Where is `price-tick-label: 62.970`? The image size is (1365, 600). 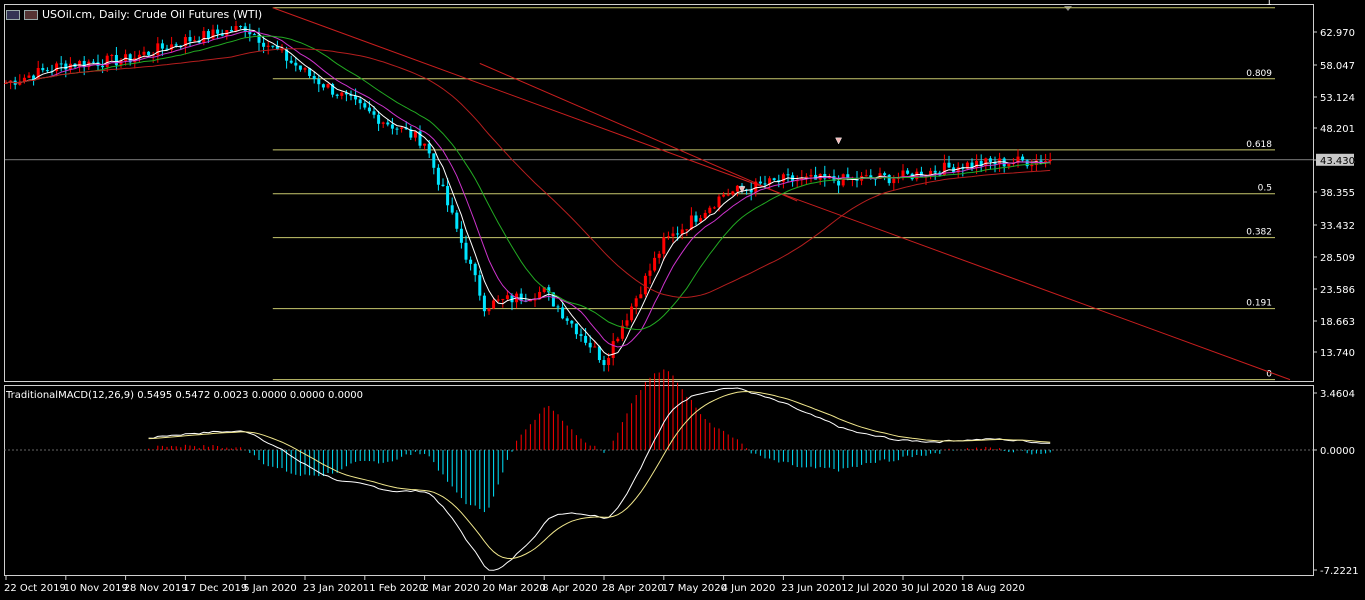 price-tick-label: 62.970 is located at coordinates (1337, 33).